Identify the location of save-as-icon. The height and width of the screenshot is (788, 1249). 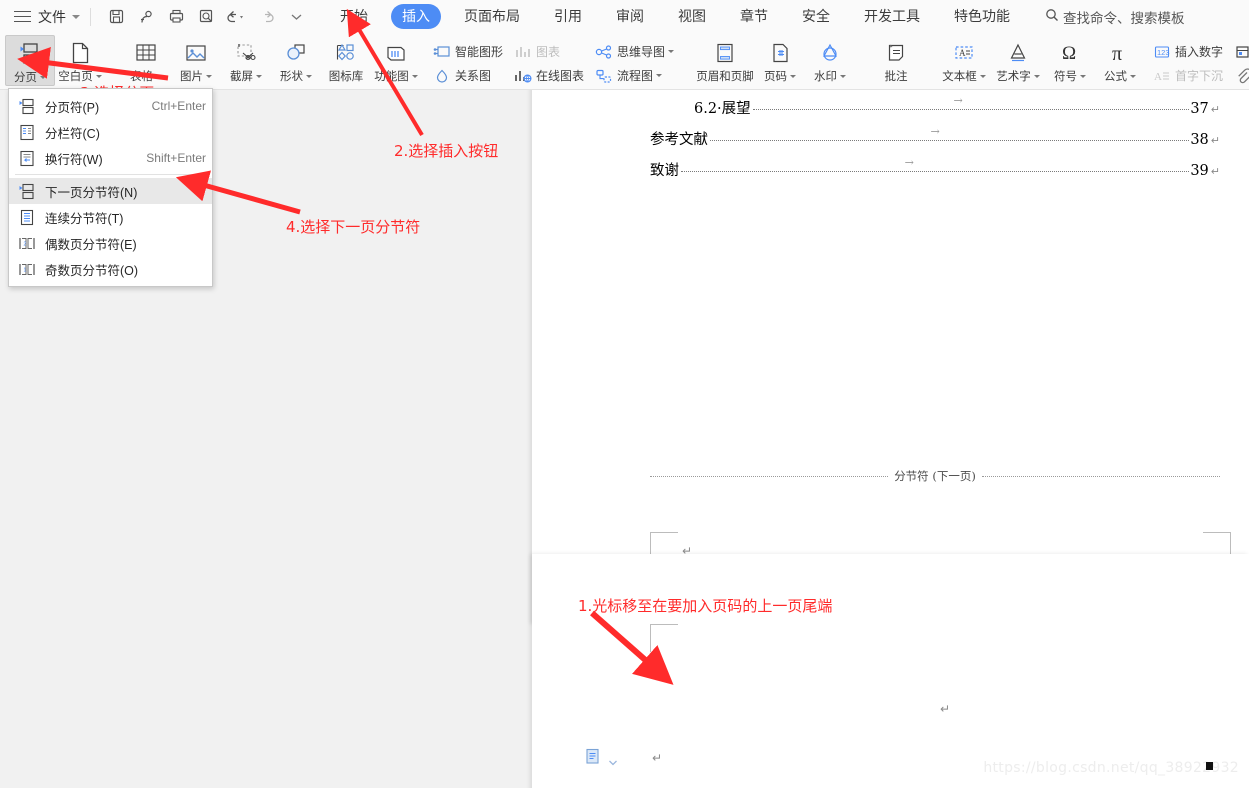
(146, 17).